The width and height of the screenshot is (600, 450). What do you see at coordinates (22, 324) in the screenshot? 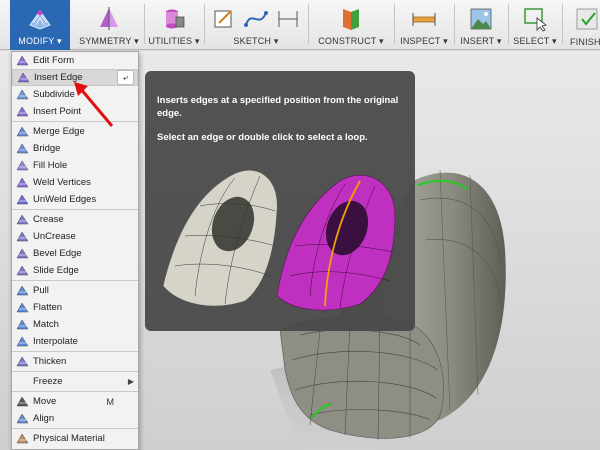
I see `match-icon` at bounding box center [22, 324].